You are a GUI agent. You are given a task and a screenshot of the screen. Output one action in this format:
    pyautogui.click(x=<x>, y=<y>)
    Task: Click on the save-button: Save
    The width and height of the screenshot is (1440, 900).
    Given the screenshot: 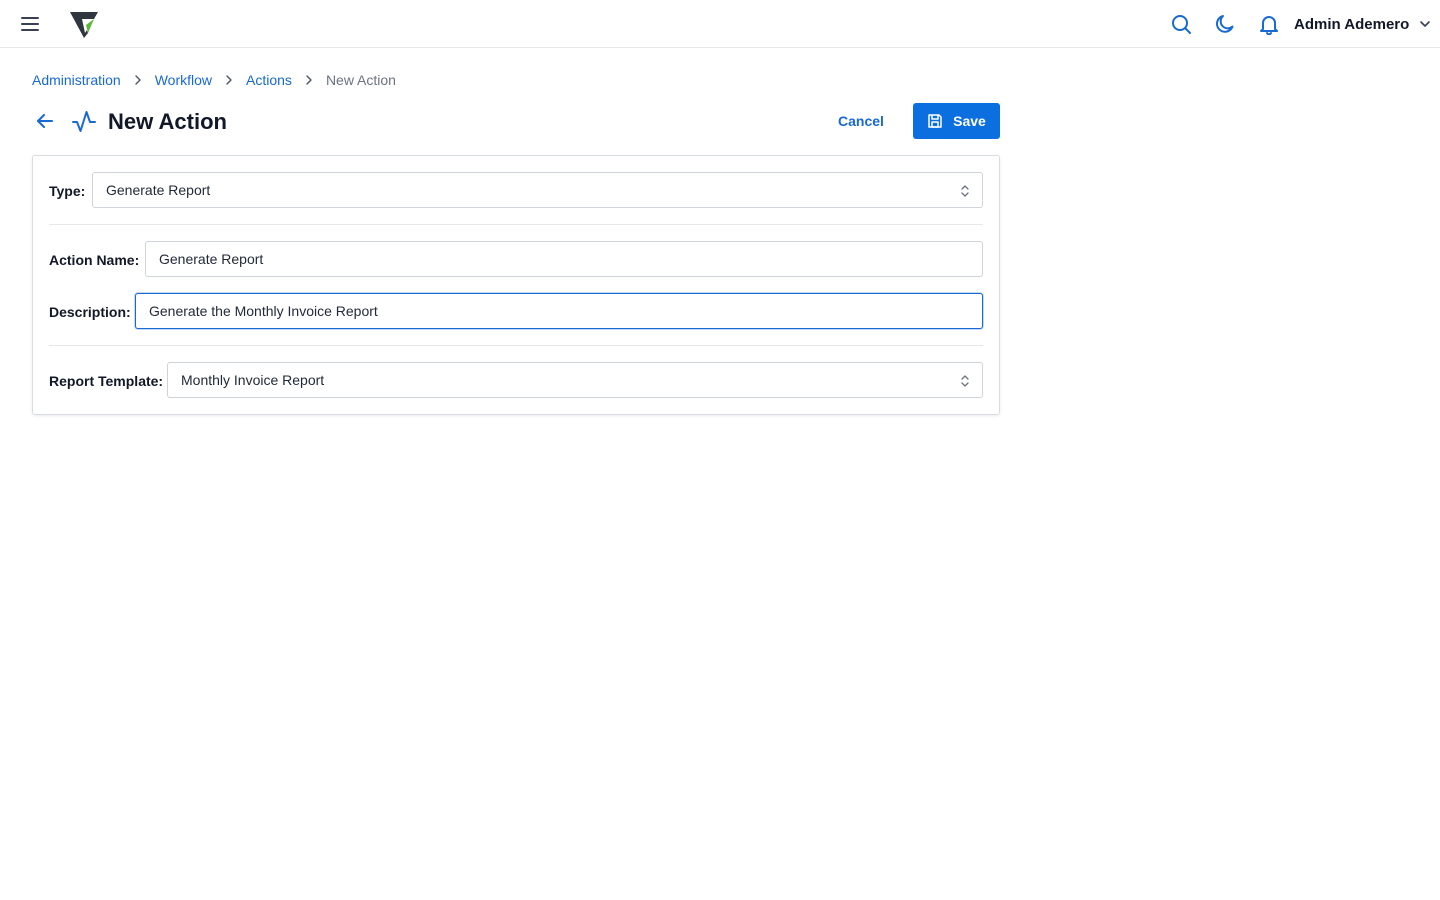 What is the action you would take?
    pyautogui.click(x=956, y=121)
    